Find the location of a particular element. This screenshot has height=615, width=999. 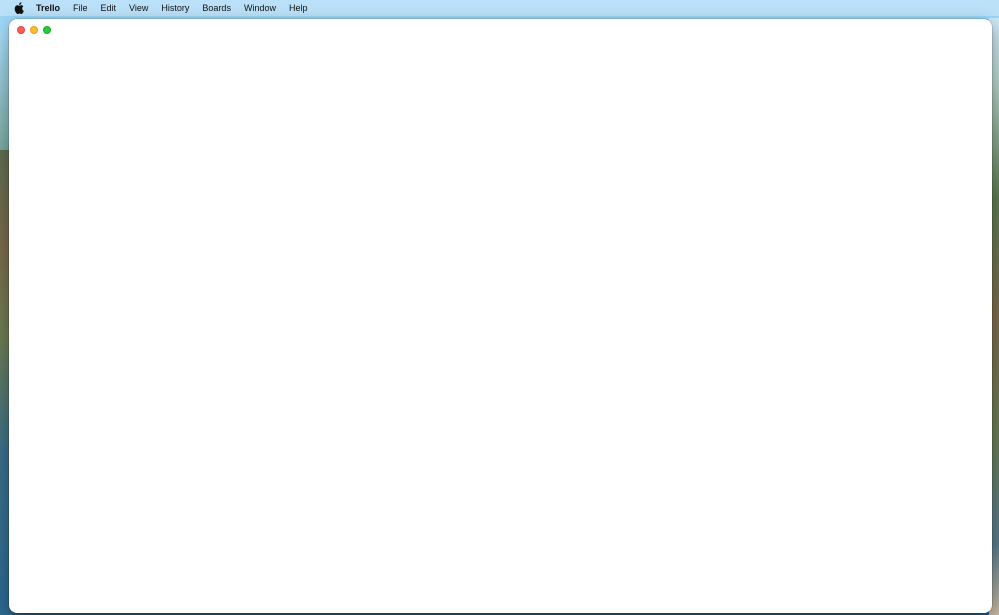

menu-view: View is located at coordinates (138, 8).